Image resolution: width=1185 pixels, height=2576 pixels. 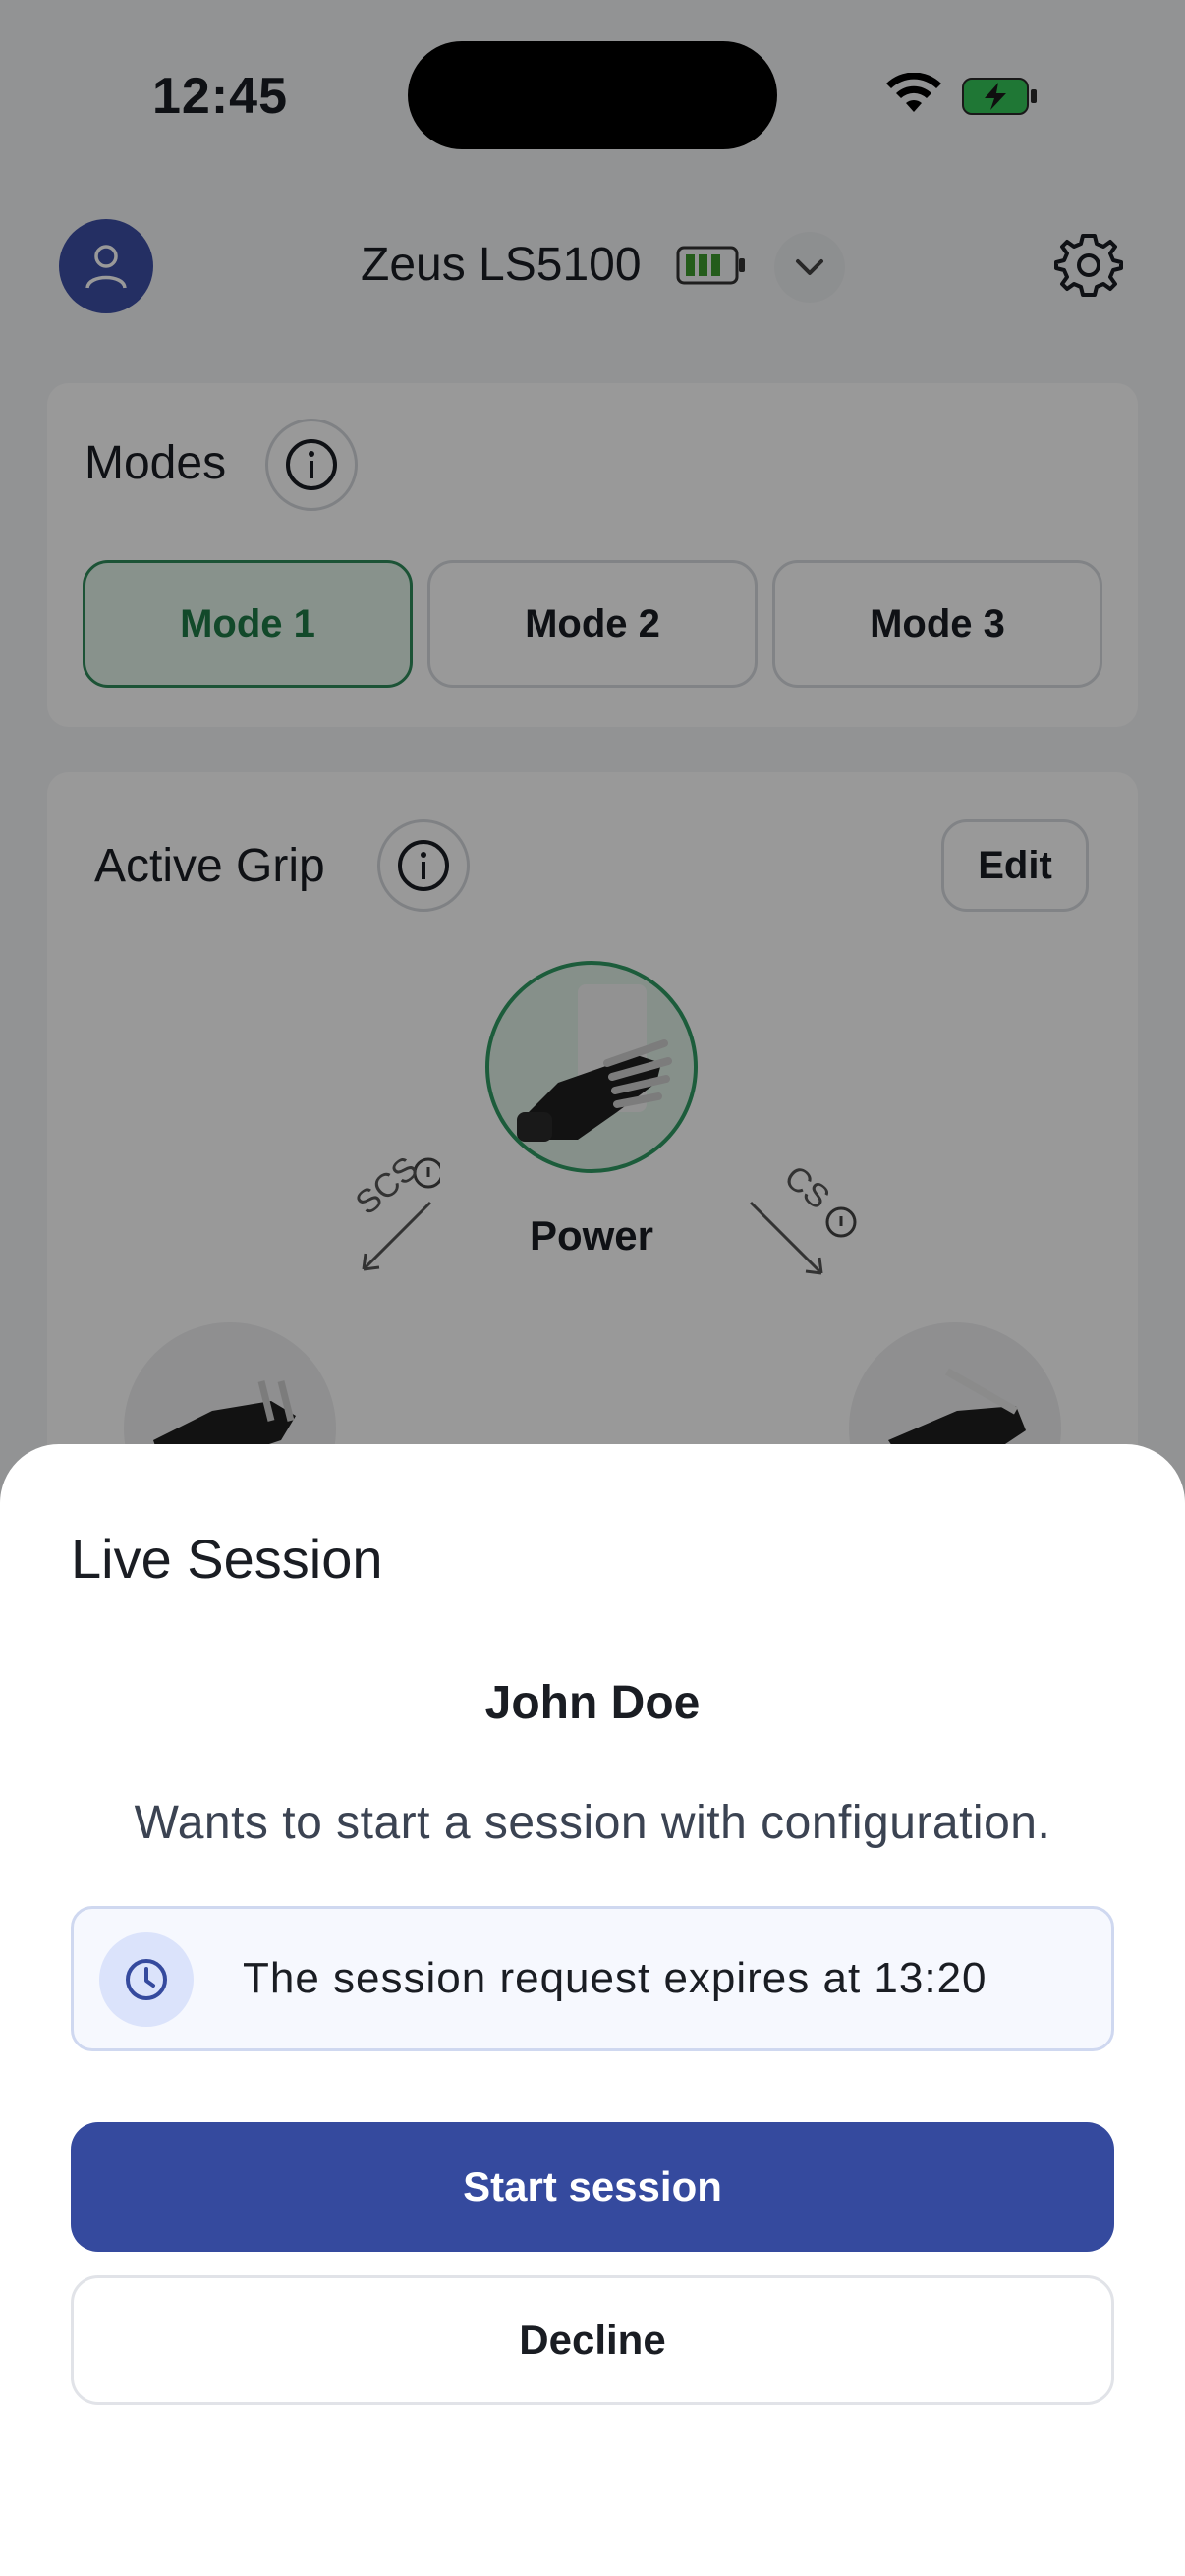 I want to click on start-session-button: Start session, so click(x=592, y=2187).